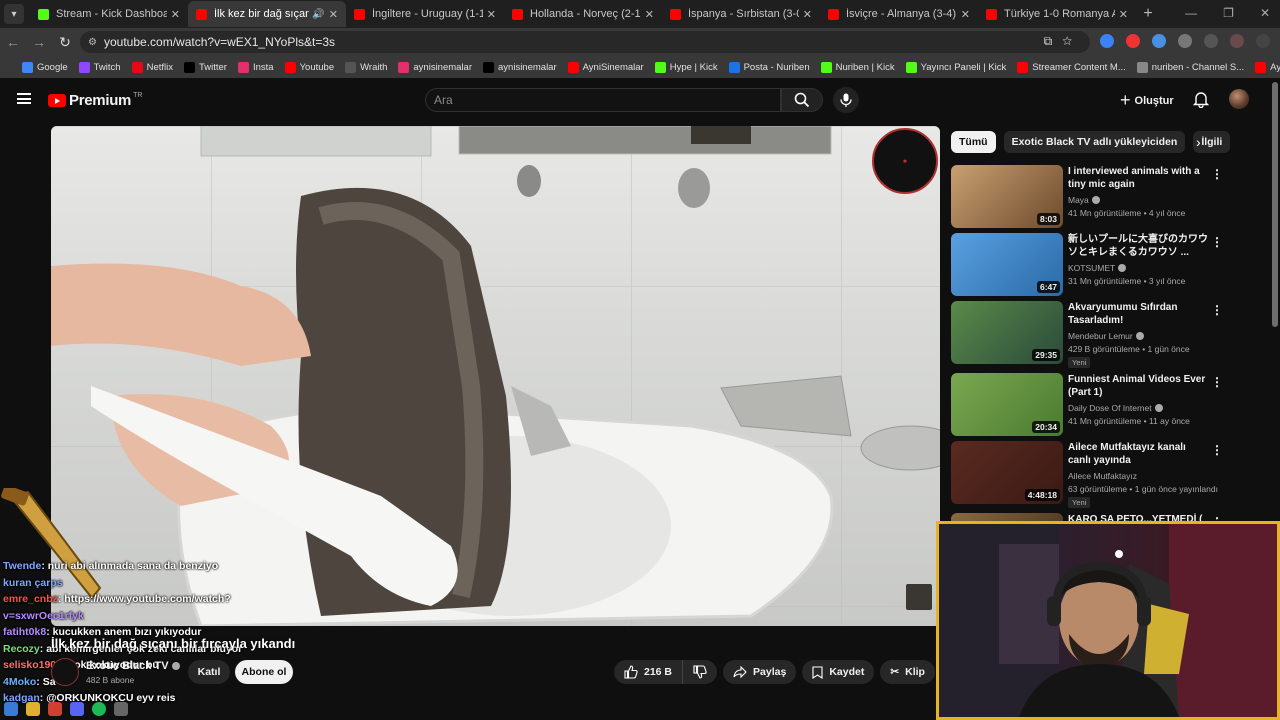  Describe the element at coordinates (133, 666) in the screenshot. I see `channel-name: Exotic Black TV` at that location.